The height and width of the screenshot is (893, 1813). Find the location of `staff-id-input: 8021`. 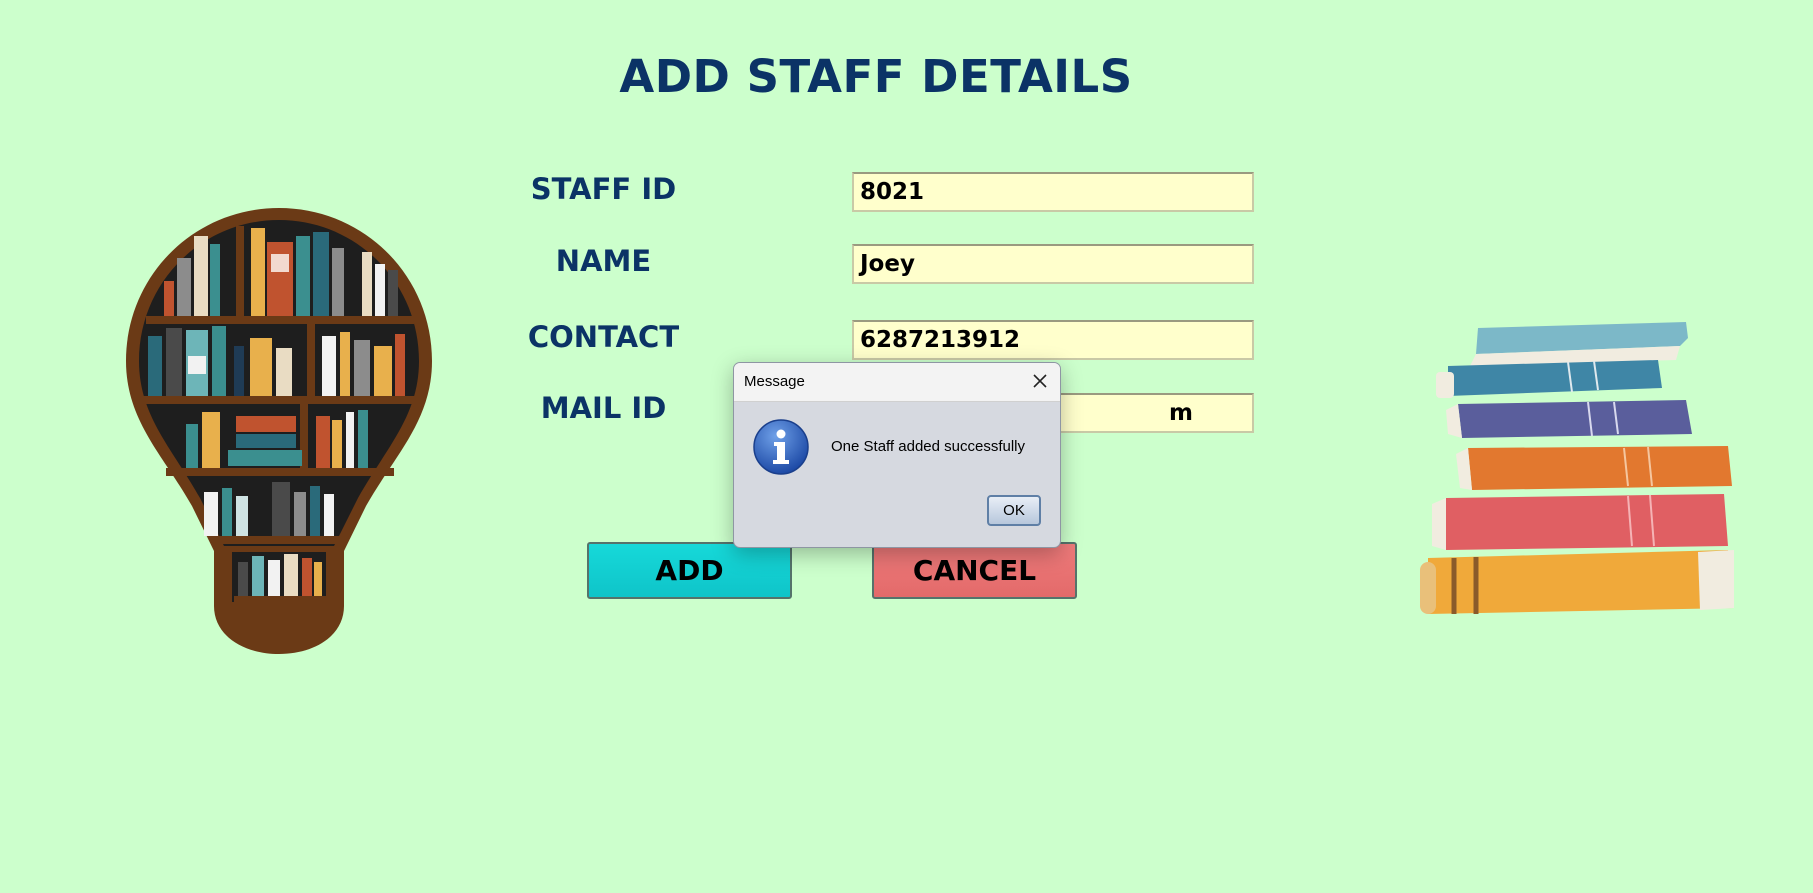

staff-id-input: 8021 is located at coordinates (1053, 192).